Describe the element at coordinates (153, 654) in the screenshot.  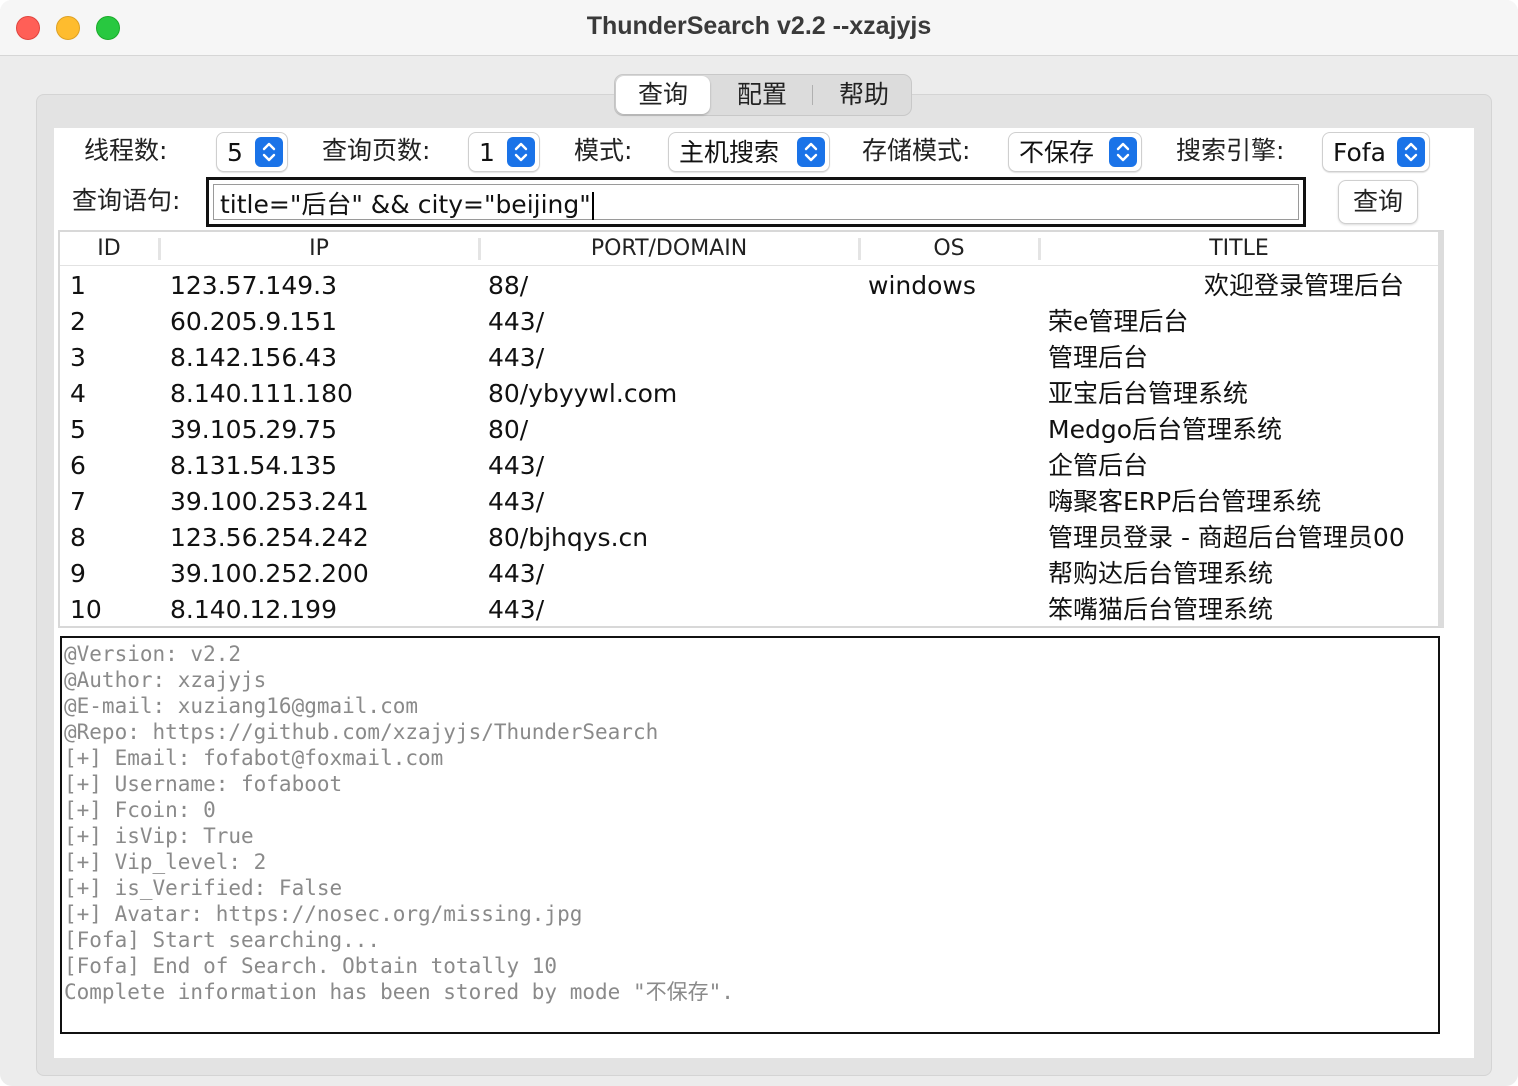
I see `log-line: @Version: v2.2` at that location.